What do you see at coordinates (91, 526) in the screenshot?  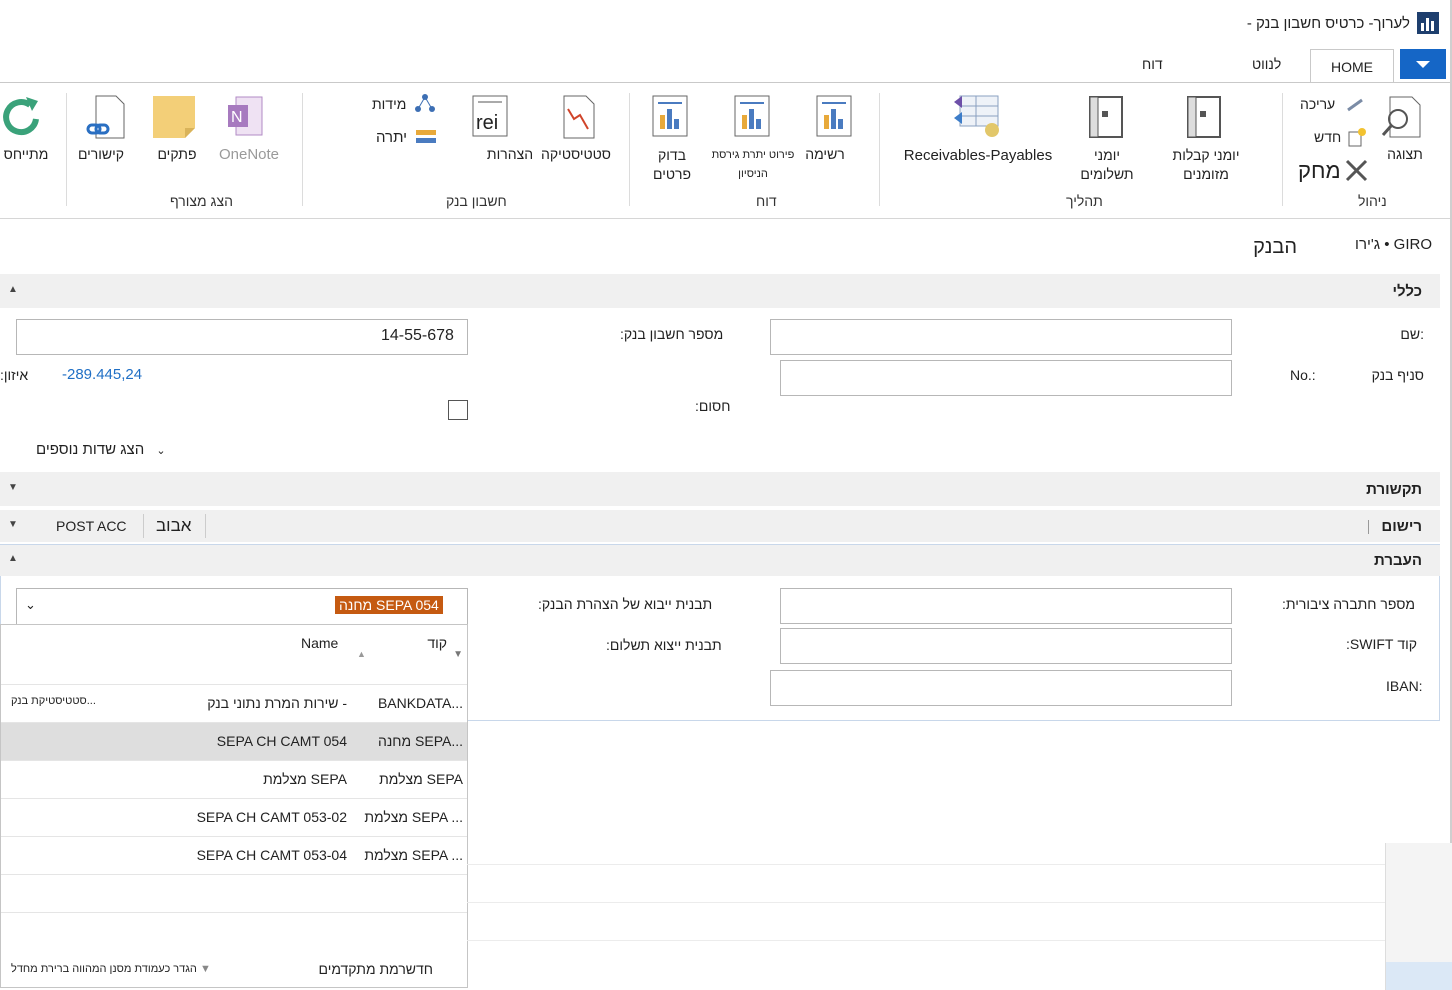 I see `posting-group-value: POST ACC` at bounding box center [91, 526].